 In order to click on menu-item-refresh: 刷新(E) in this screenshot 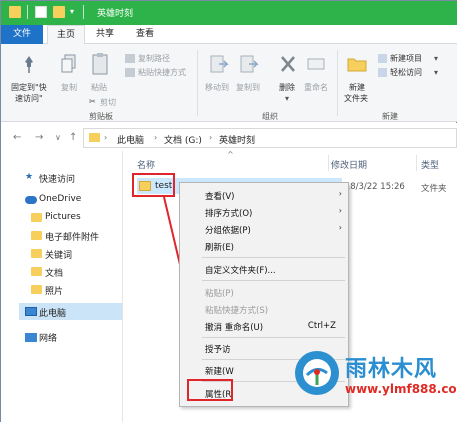, I will do `click(219, 247)`.